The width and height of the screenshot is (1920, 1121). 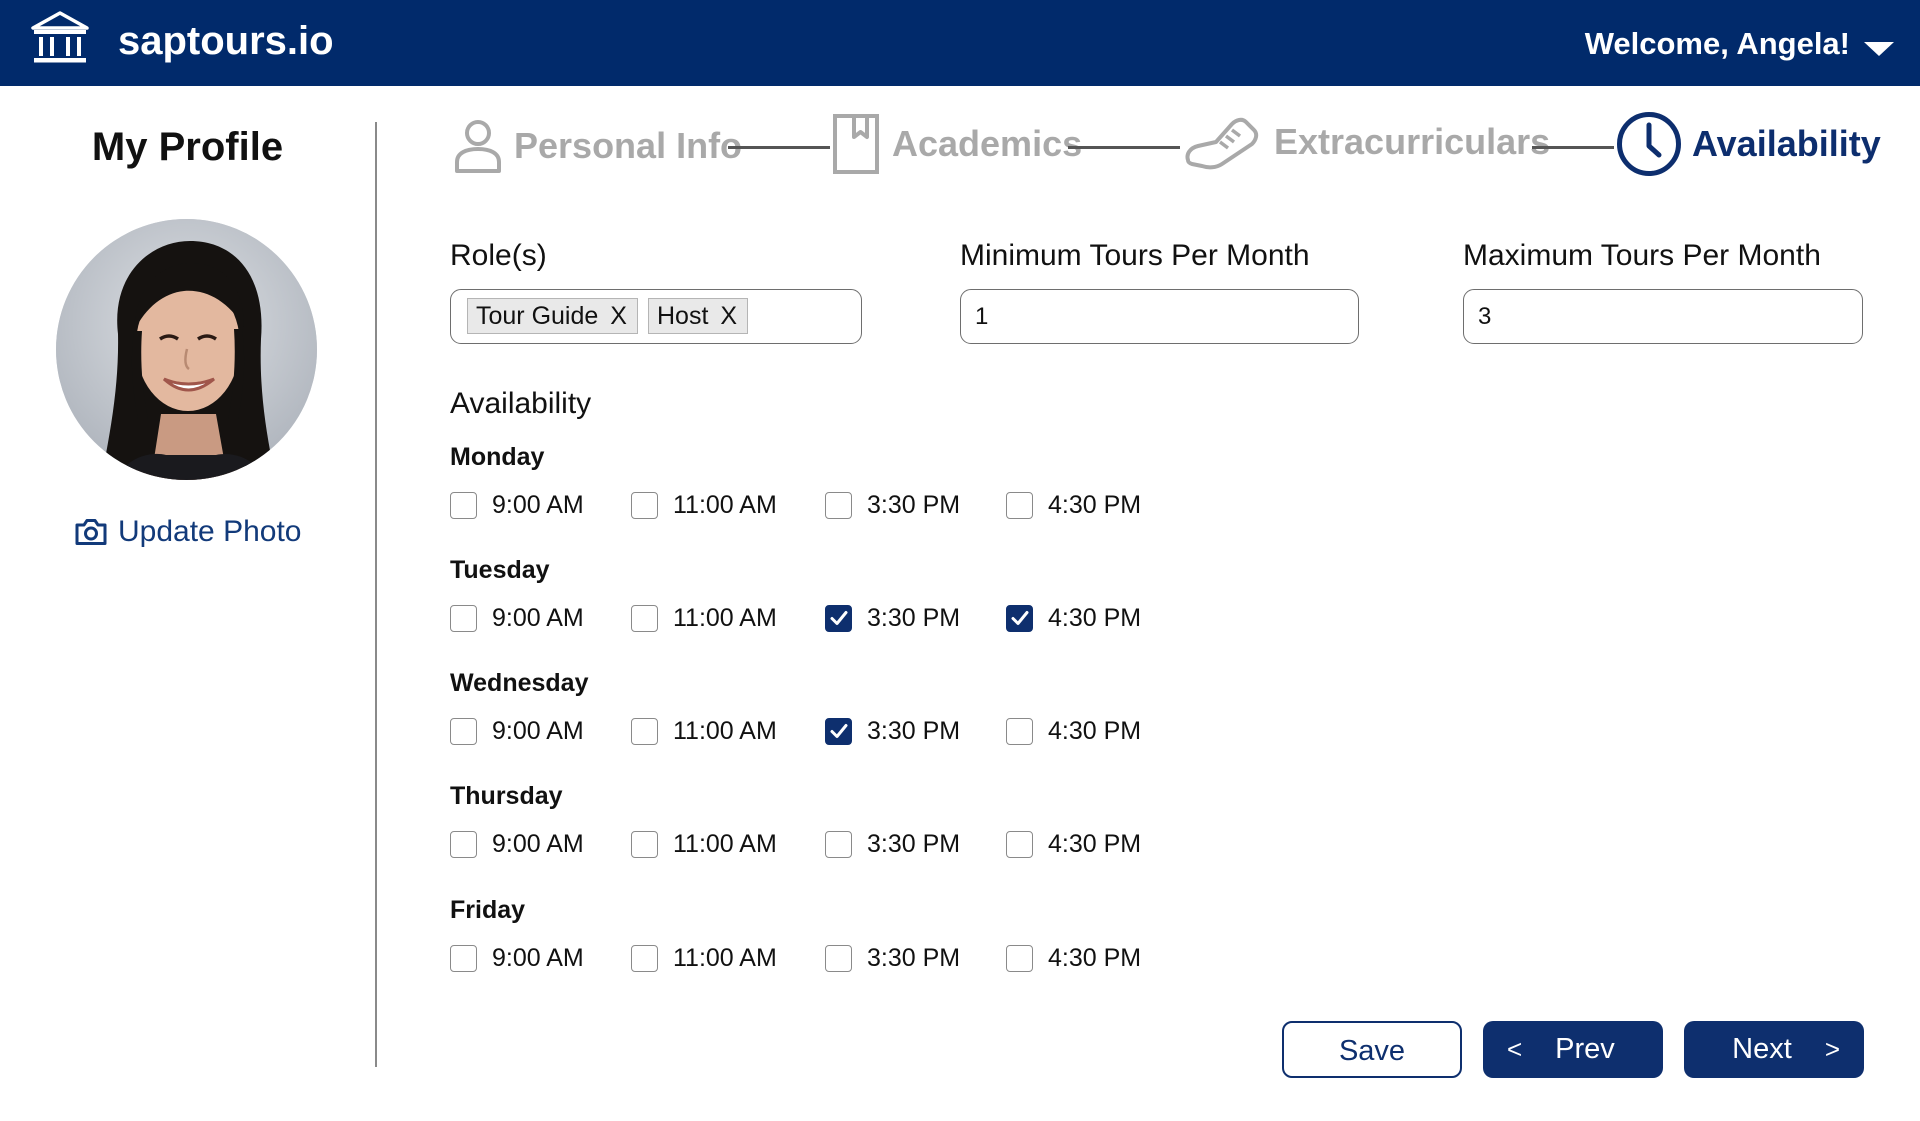 I want to click on min-tours-input, so click(x=1159, y=316).